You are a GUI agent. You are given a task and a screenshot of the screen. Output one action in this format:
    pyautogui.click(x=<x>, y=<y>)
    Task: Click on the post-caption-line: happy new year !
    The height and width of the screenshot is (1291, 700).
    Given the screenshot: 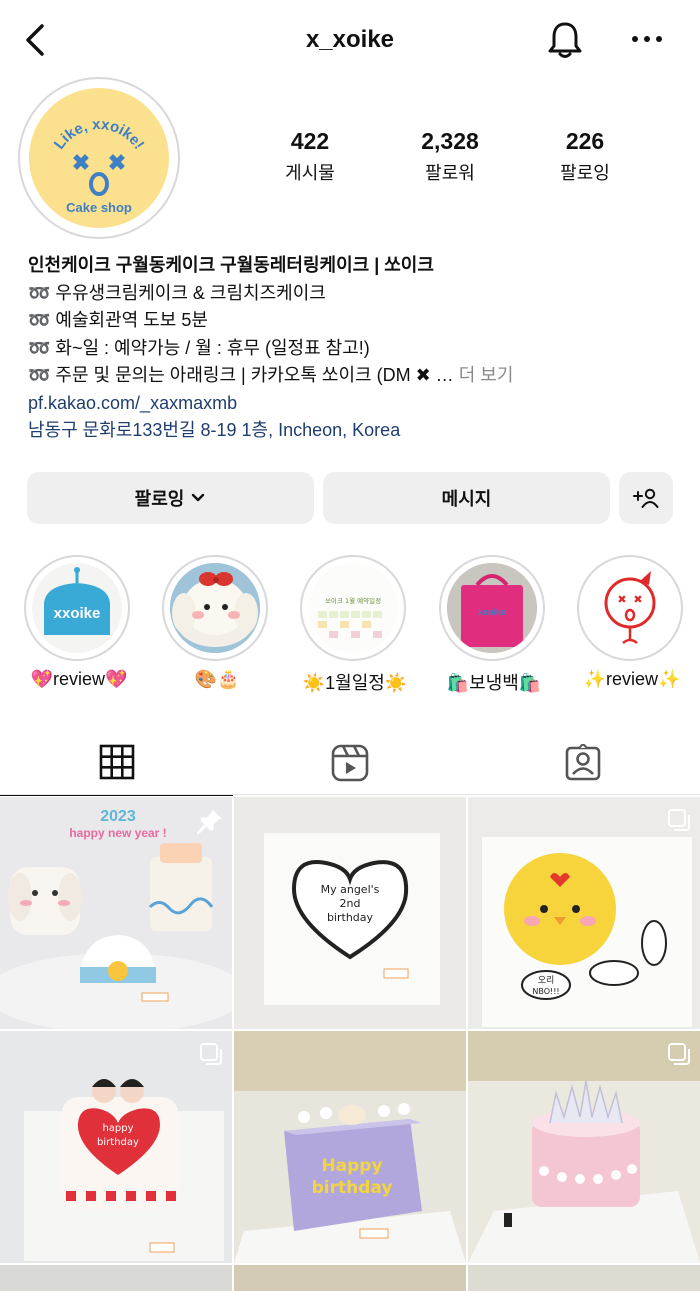 What is the action you would take?
    pyautogui.click(x=117, y=833)
    